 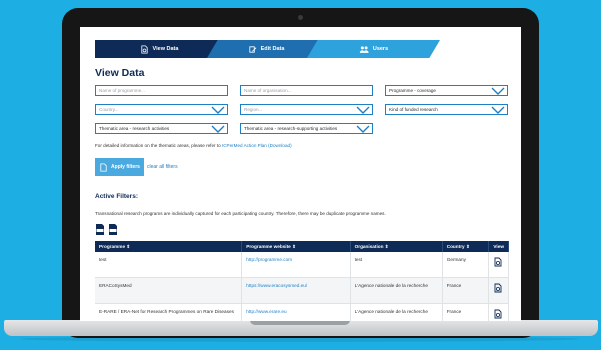 What do you see at coordinates (113, 229) in the screenshot?
I see `export-xls-icon` at bounding box center [113, 229].